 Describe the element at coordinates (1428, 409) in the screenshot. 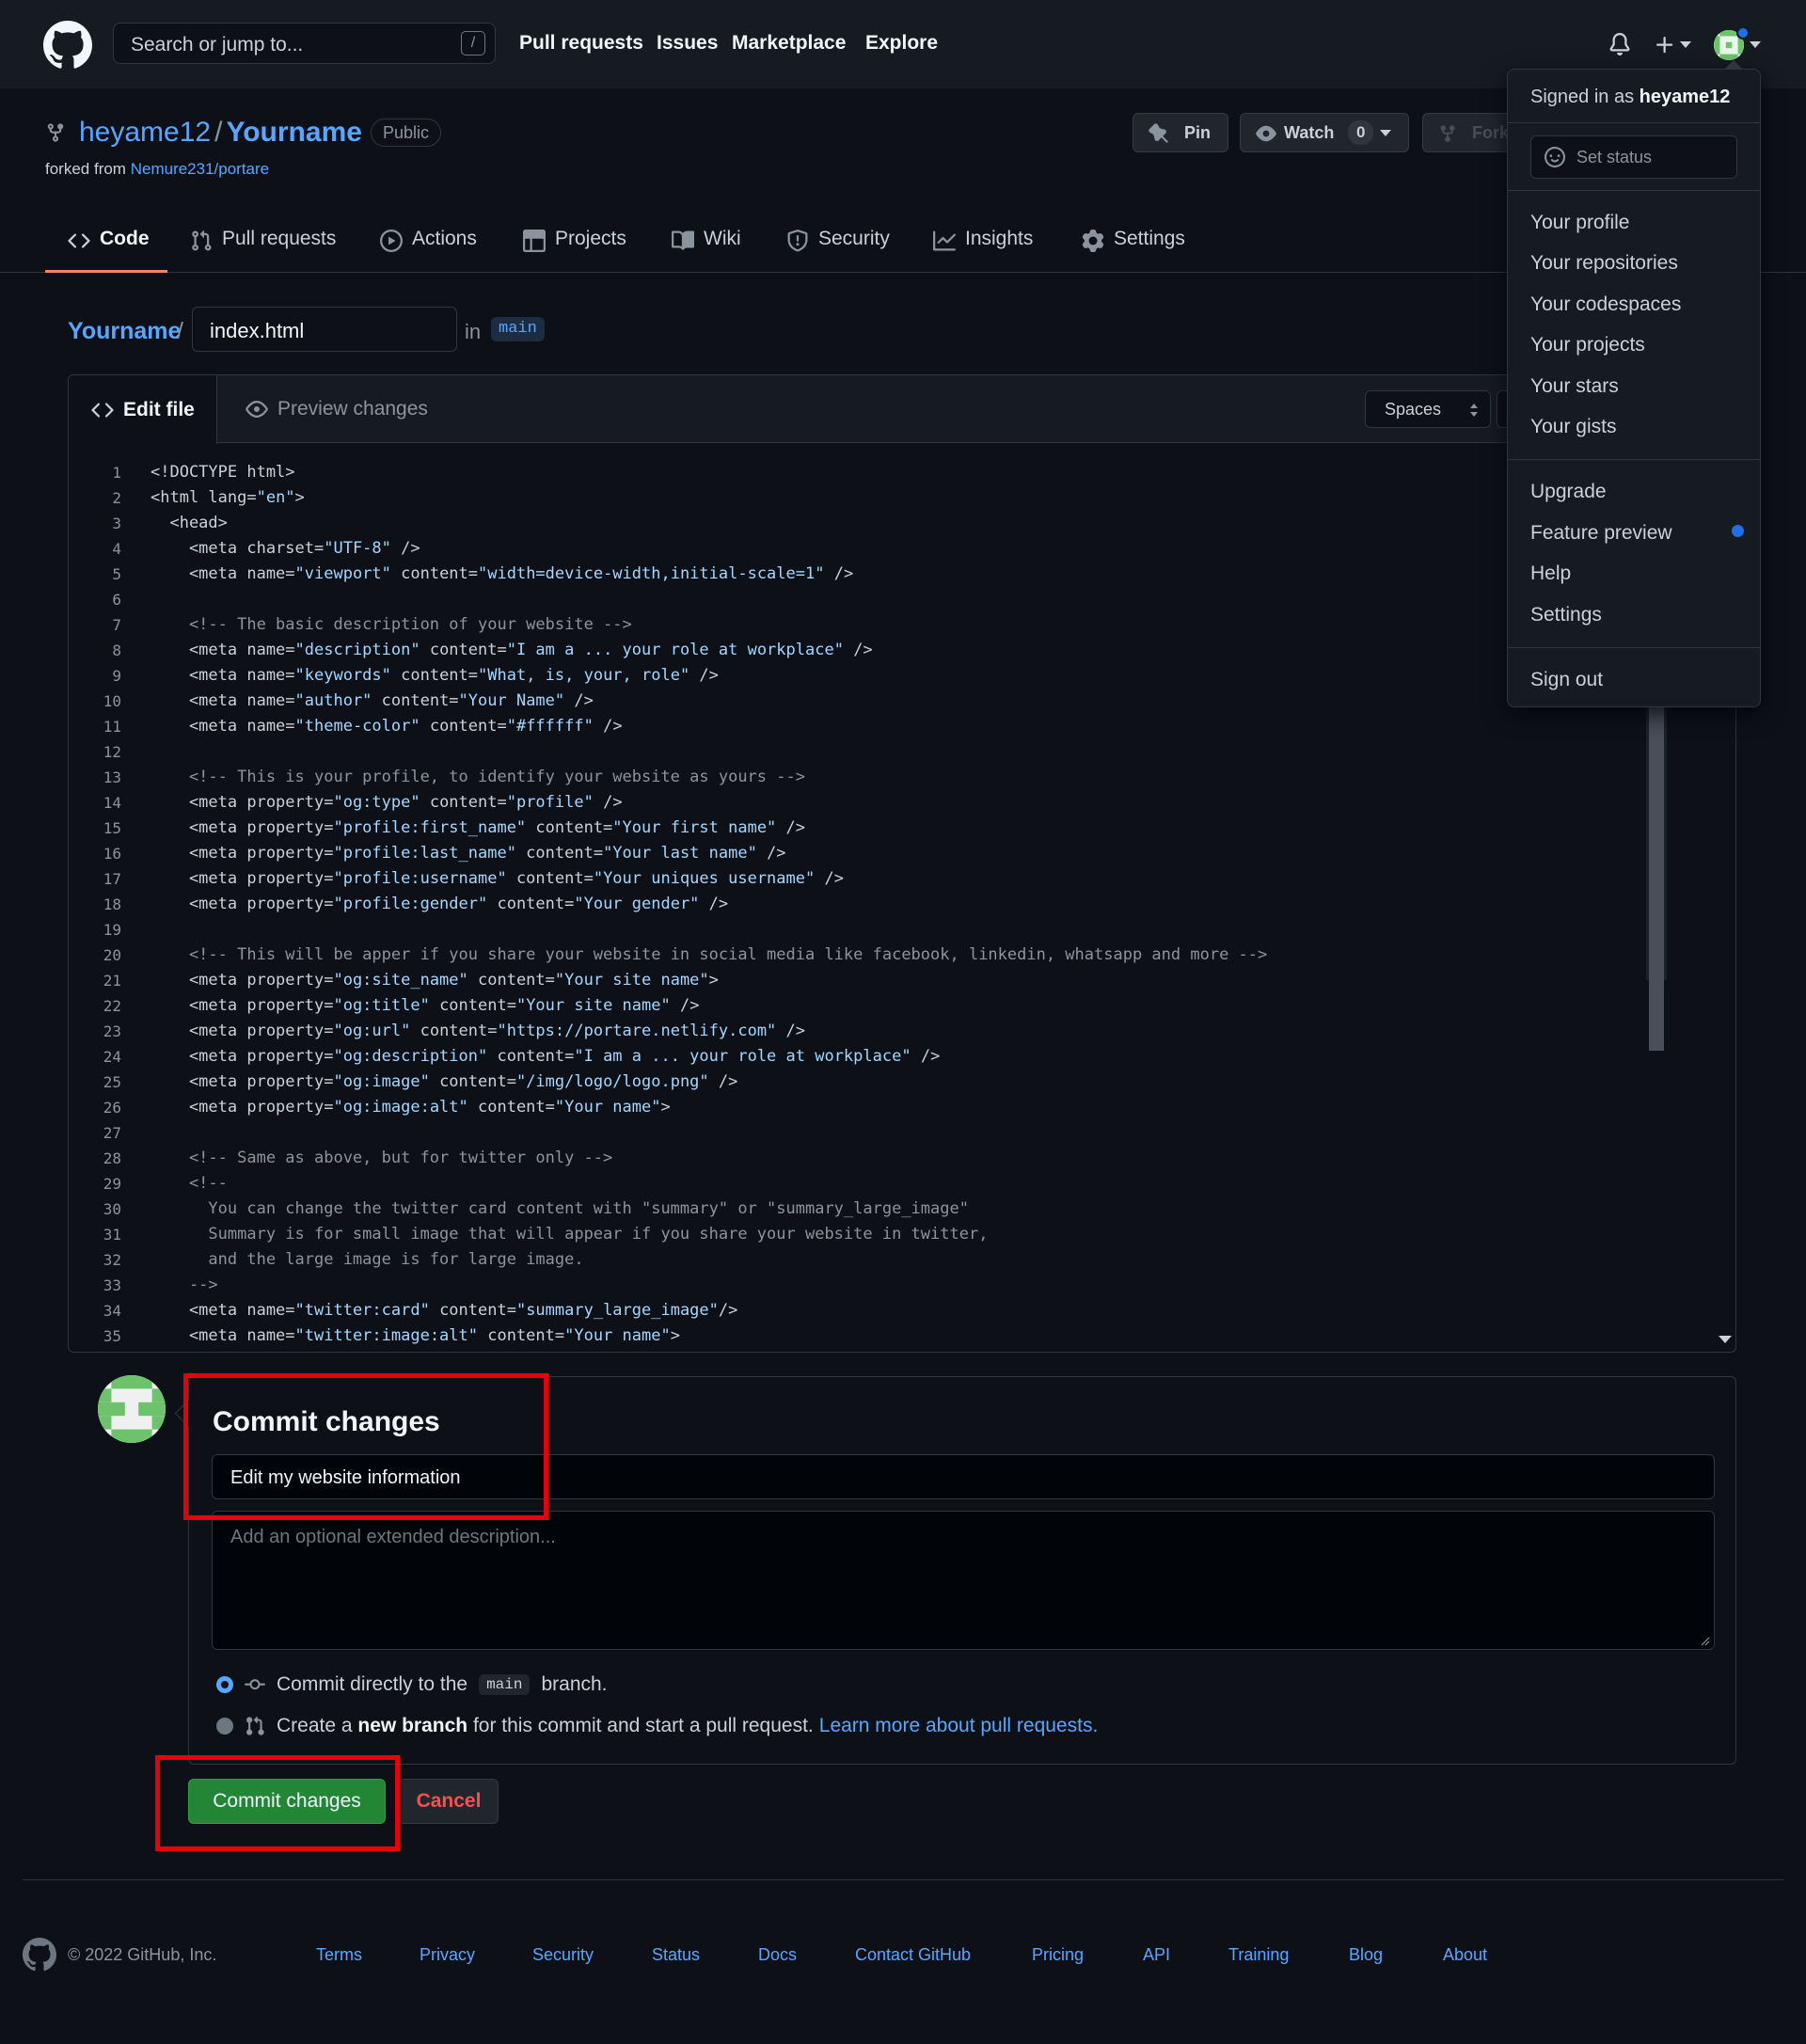

I see `indent-mode-select: Spaces` at that location.